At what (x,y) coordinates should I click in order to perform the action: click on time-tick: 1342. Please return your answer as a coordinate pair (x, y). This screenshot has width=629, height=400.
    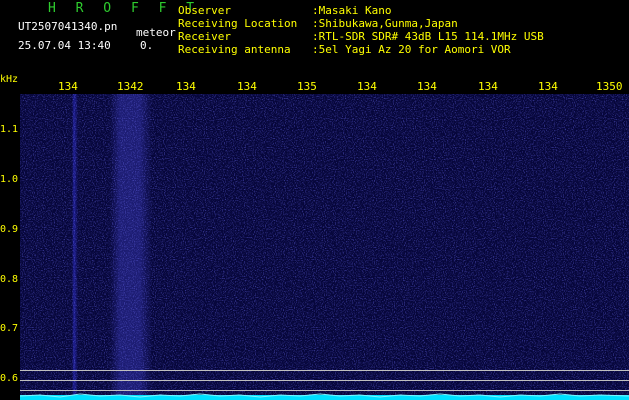
    Looking at the image, I should click on (130, 86).